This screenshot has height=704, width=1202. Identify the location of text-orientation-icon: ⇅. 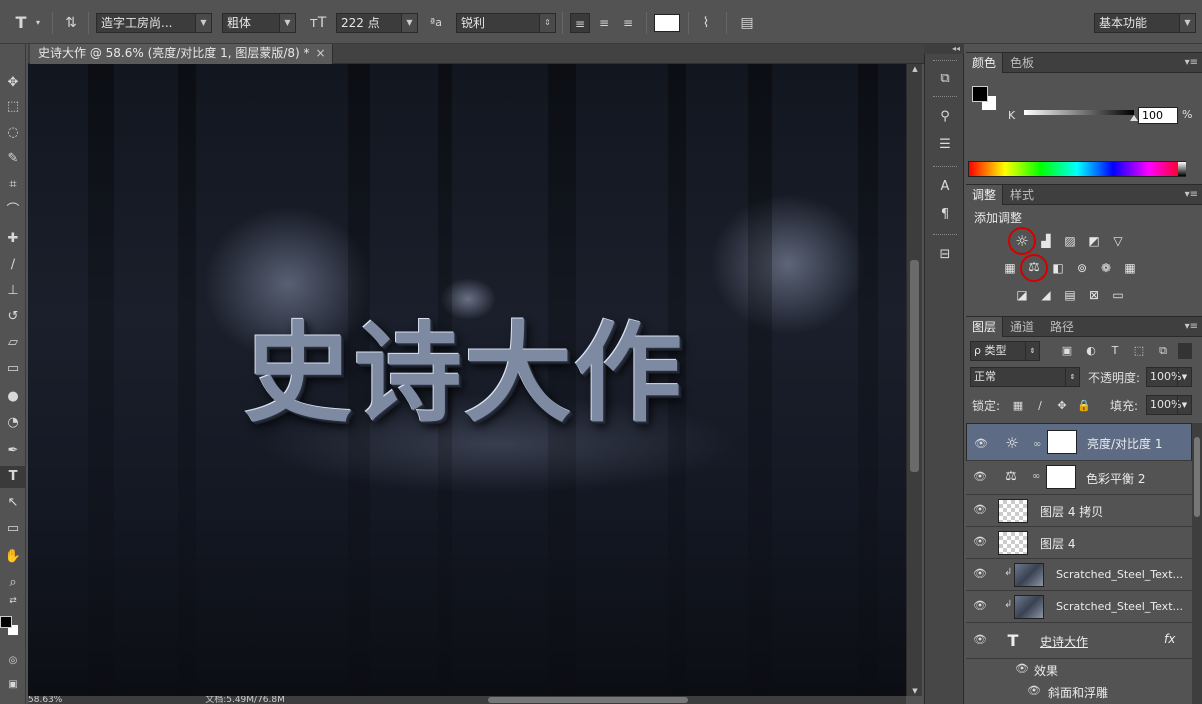
(71, 23).